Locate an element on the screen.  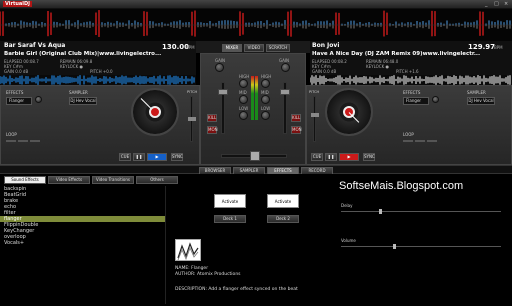
volume-slider is located at coordinates (421, 246).